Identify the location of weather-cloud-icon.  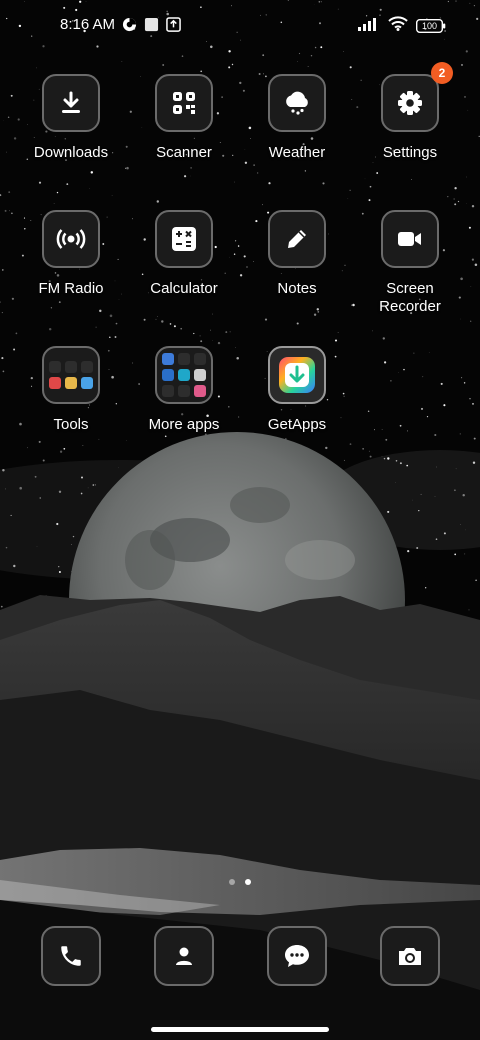
(297, 103).